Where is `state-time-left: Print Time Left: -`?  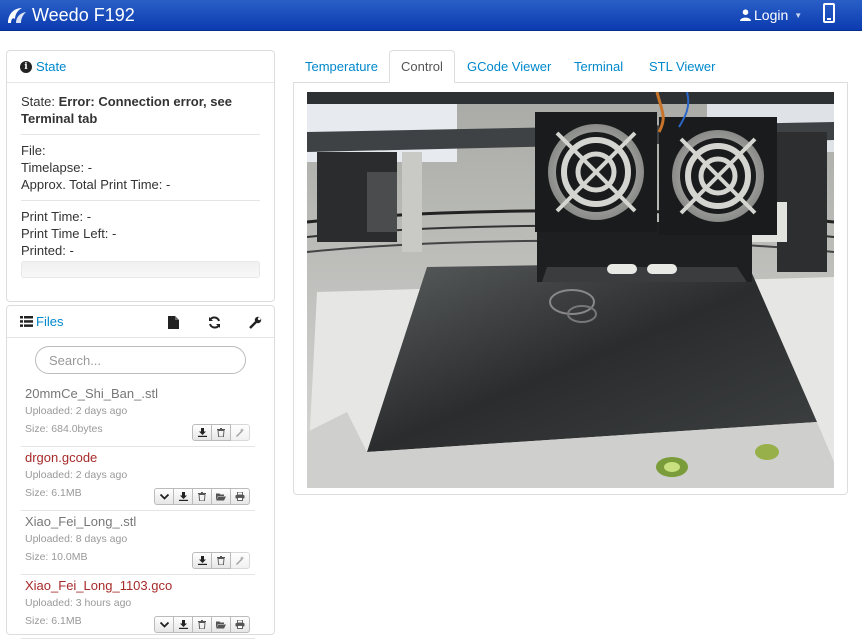 state-time-left: Print Time Left: - is located at coordinates (69, 233).